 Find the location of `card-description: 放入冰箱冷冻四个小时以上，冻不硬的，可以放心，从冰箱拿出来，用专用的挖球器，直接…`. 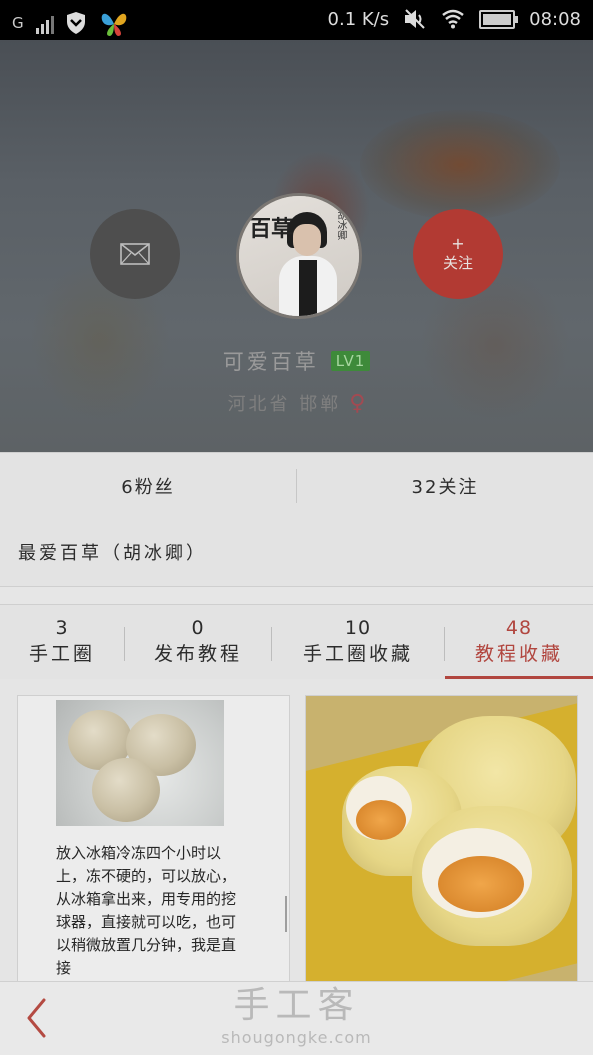

card-description: 放入冰箱冷冻四个小时以上，冻不硬的，可以放心，从冰箱拿出来，用专用的挖球器，直接… is located at coordinates (146, 910).